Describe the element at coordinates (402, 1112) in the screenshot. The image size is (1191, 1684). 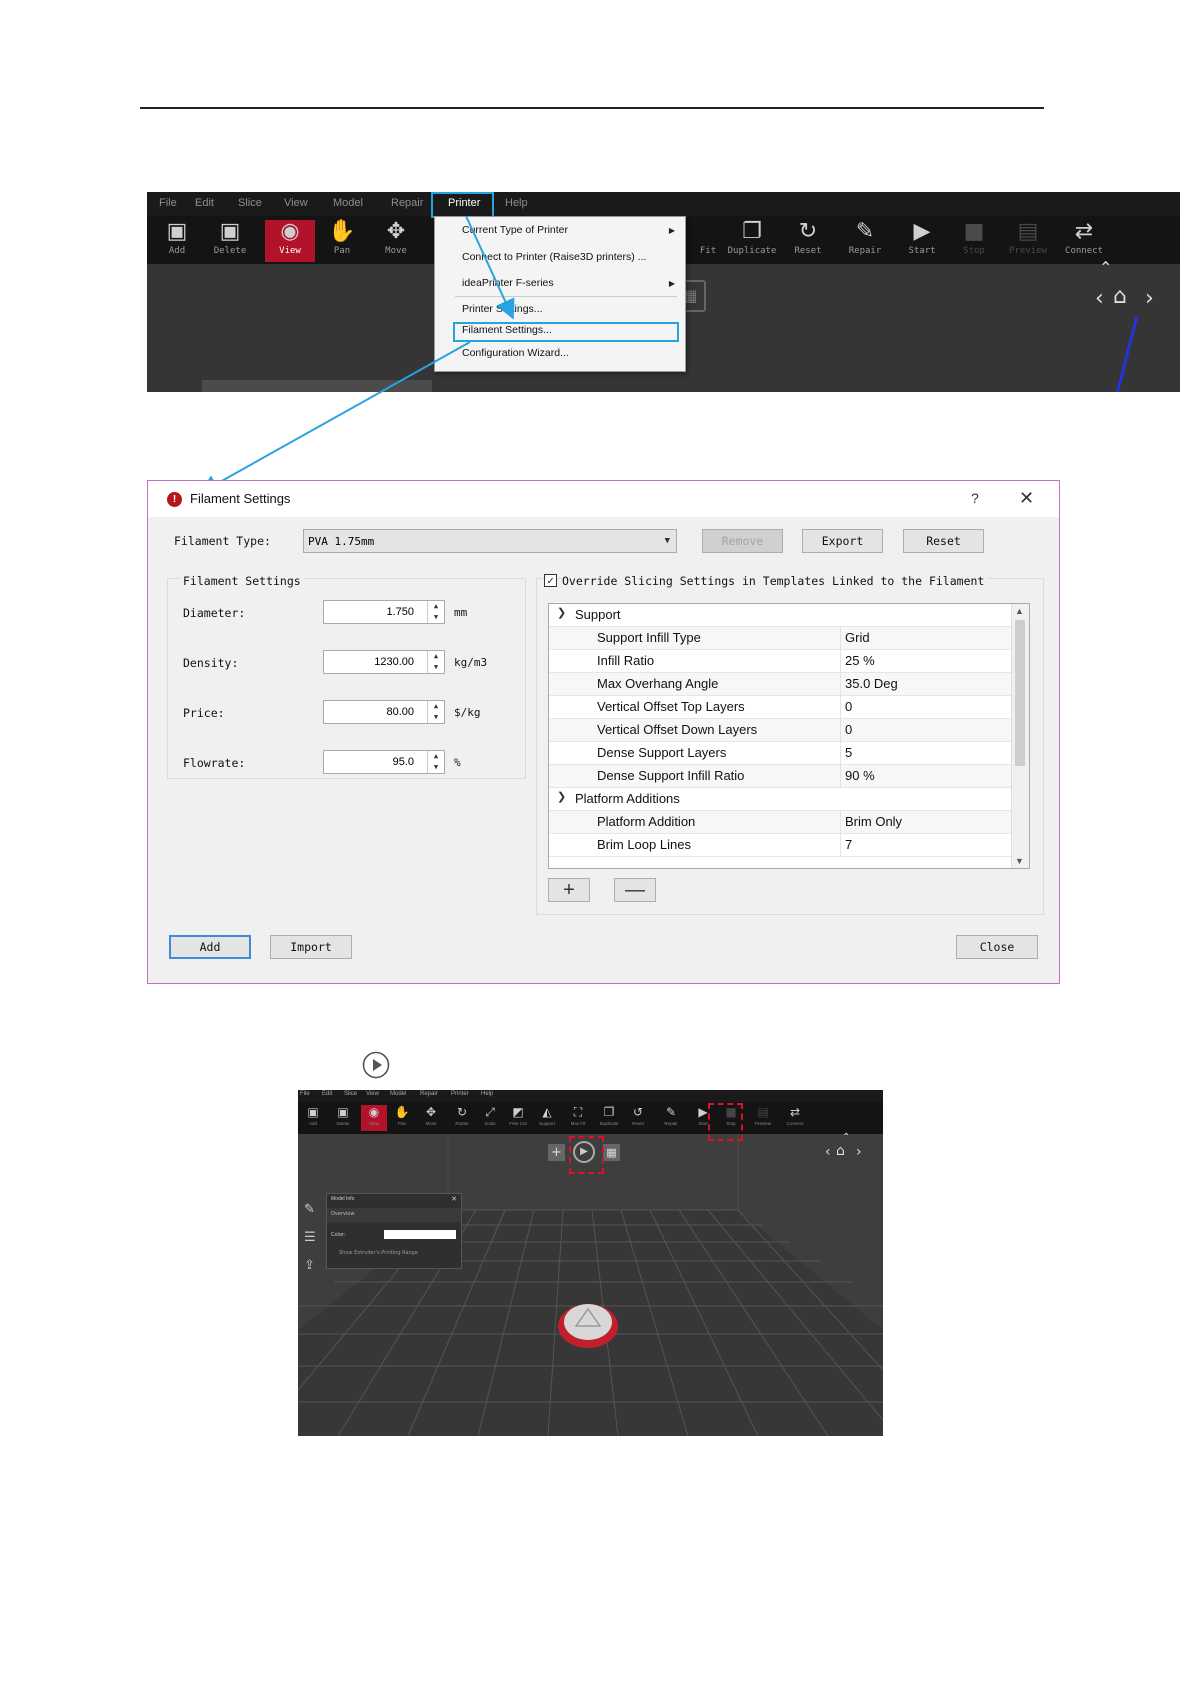
I see `hand-icon: ✋` at that location.